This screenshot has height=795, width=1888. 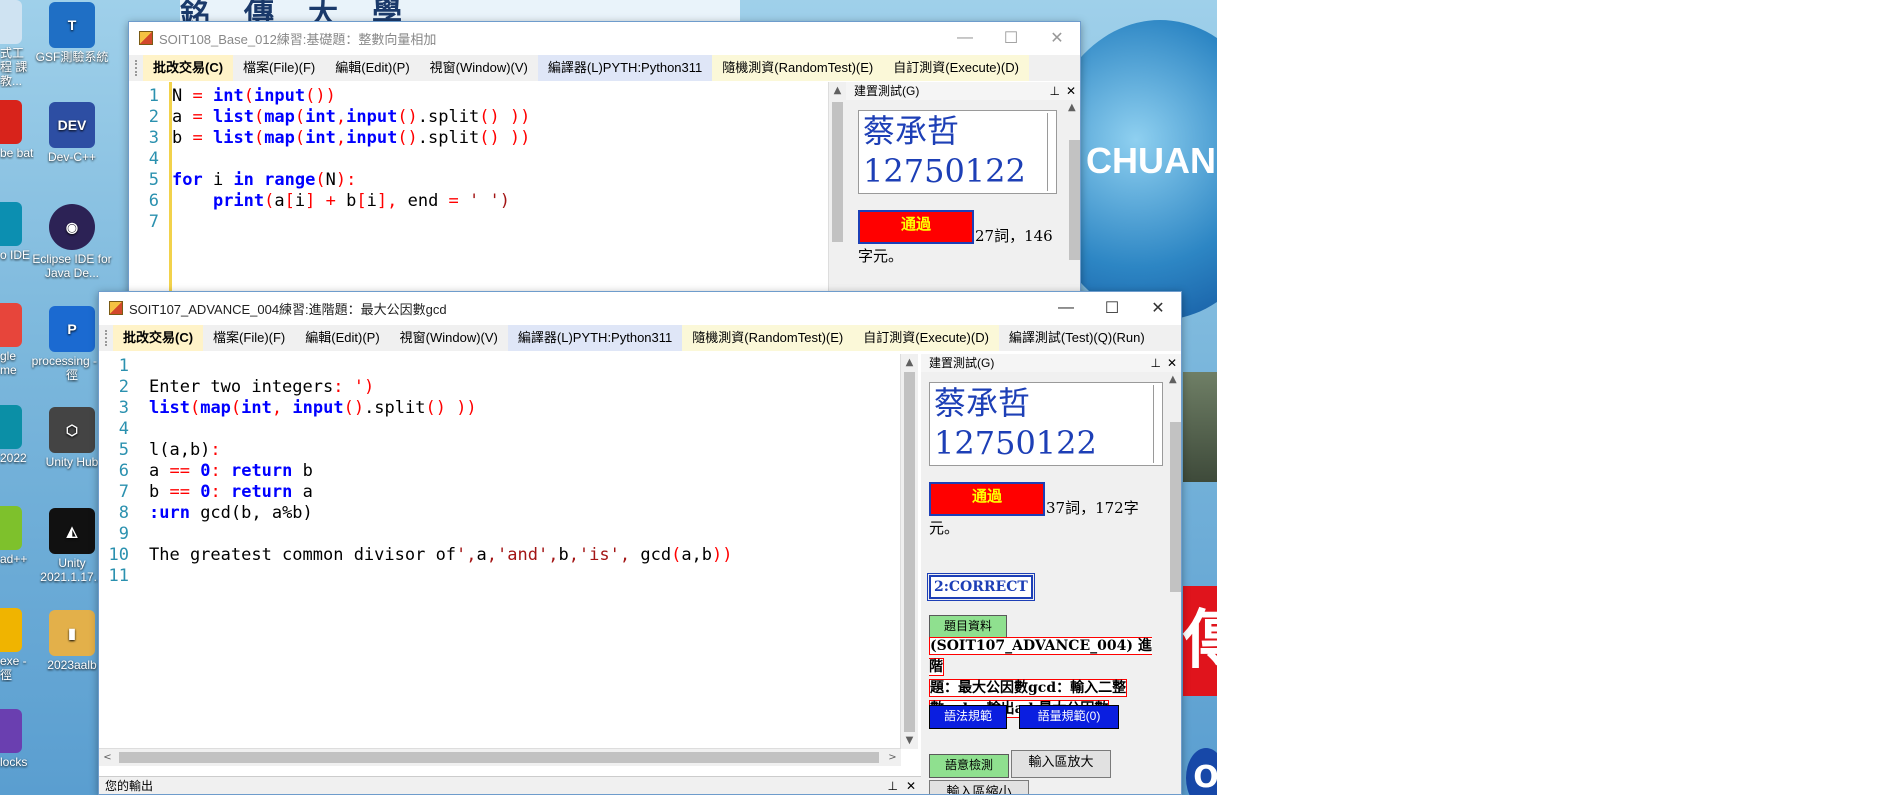 I want to click on code-token: ,, so click(x=341, y=138).